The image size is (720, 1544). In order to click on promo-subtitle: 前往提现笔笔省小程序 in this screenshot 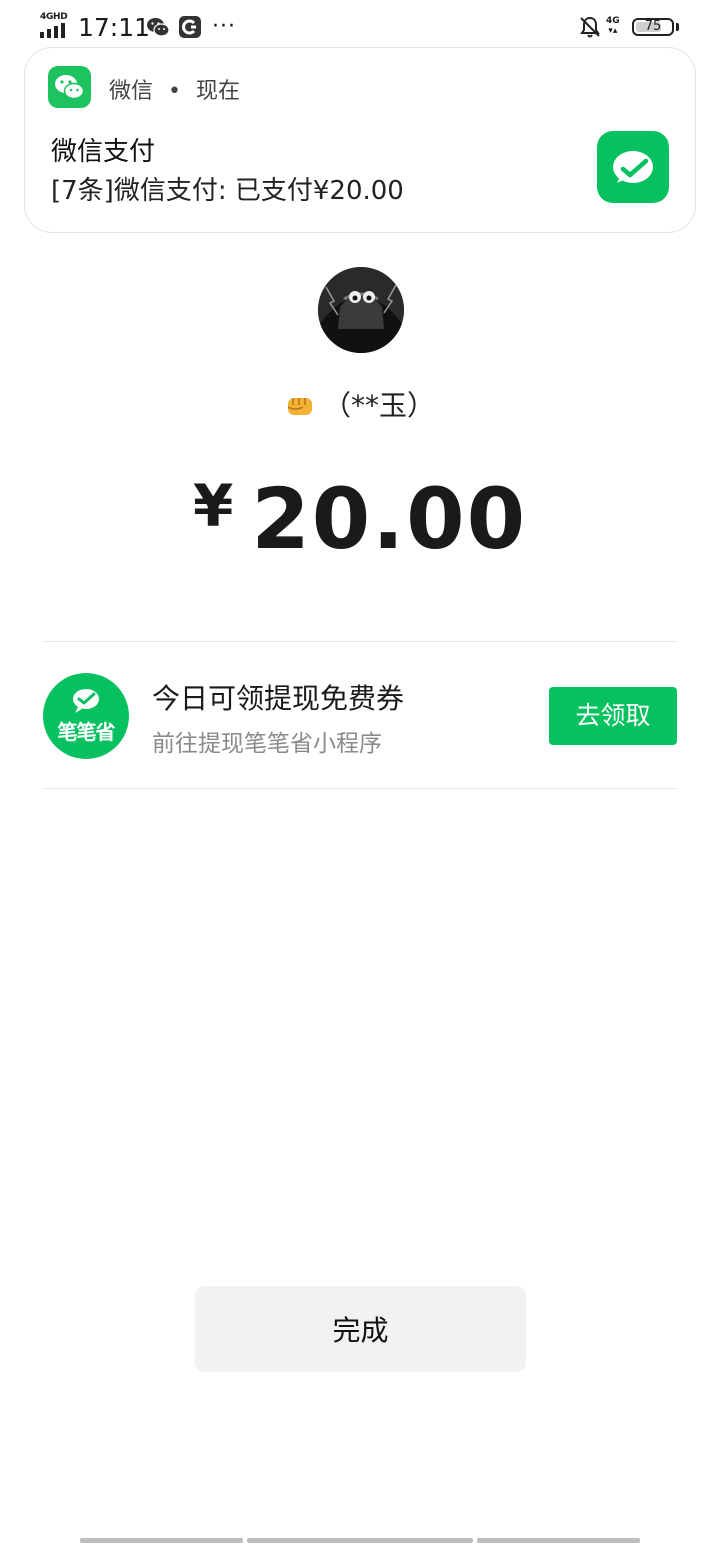, I will do `click(267, 744)`.